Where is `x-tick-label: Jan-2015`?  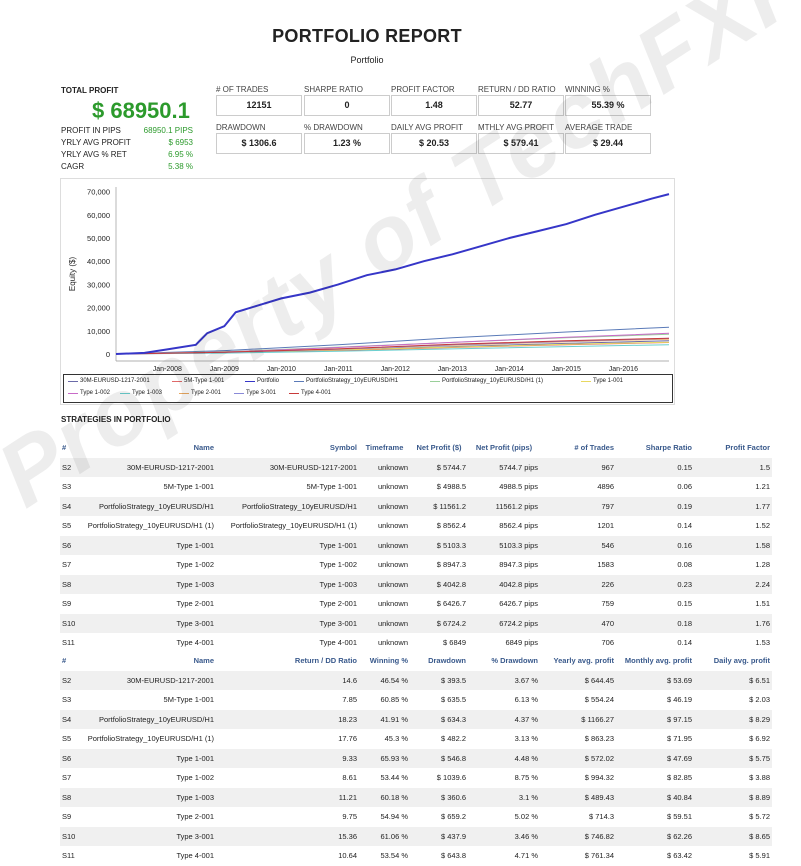
x-tick-label: Jan-2015 is located at coordinates (566, 369).